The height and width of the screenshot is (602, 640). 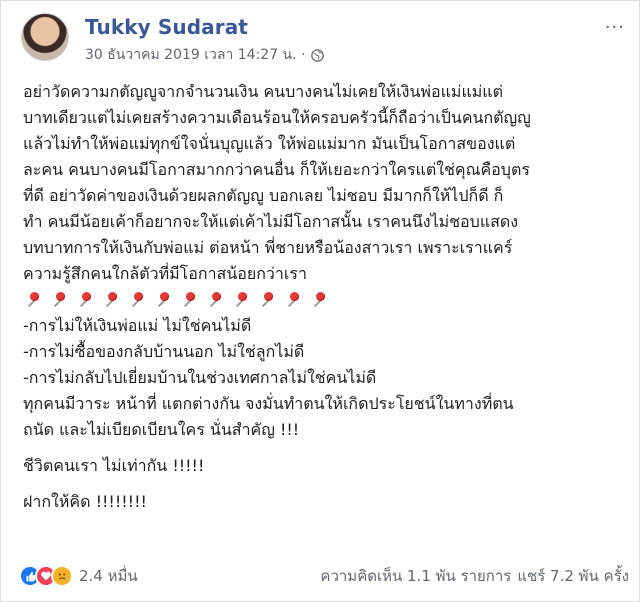 I want to click on post-list-line: -การไม่ให้เงินพ่อแม่ ไม่ใช่คนไม่ดี, so click(x=137, y=325).